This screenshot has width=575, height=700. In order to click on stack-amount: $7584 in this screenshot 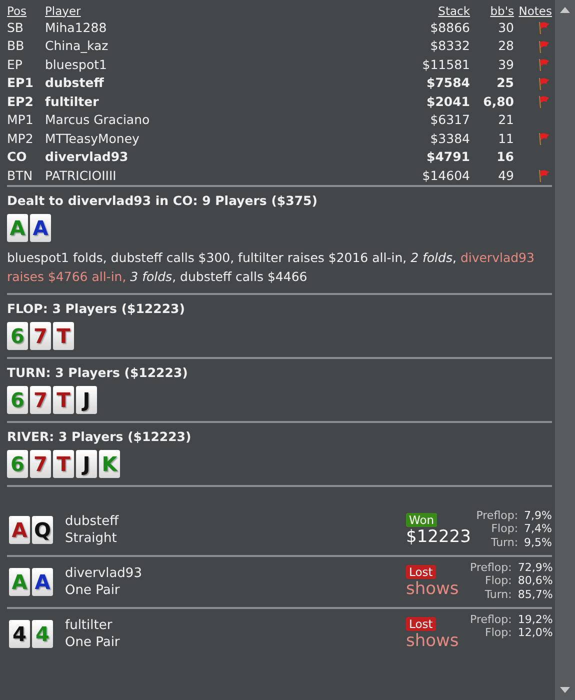, I will do `click(448, 82)`.